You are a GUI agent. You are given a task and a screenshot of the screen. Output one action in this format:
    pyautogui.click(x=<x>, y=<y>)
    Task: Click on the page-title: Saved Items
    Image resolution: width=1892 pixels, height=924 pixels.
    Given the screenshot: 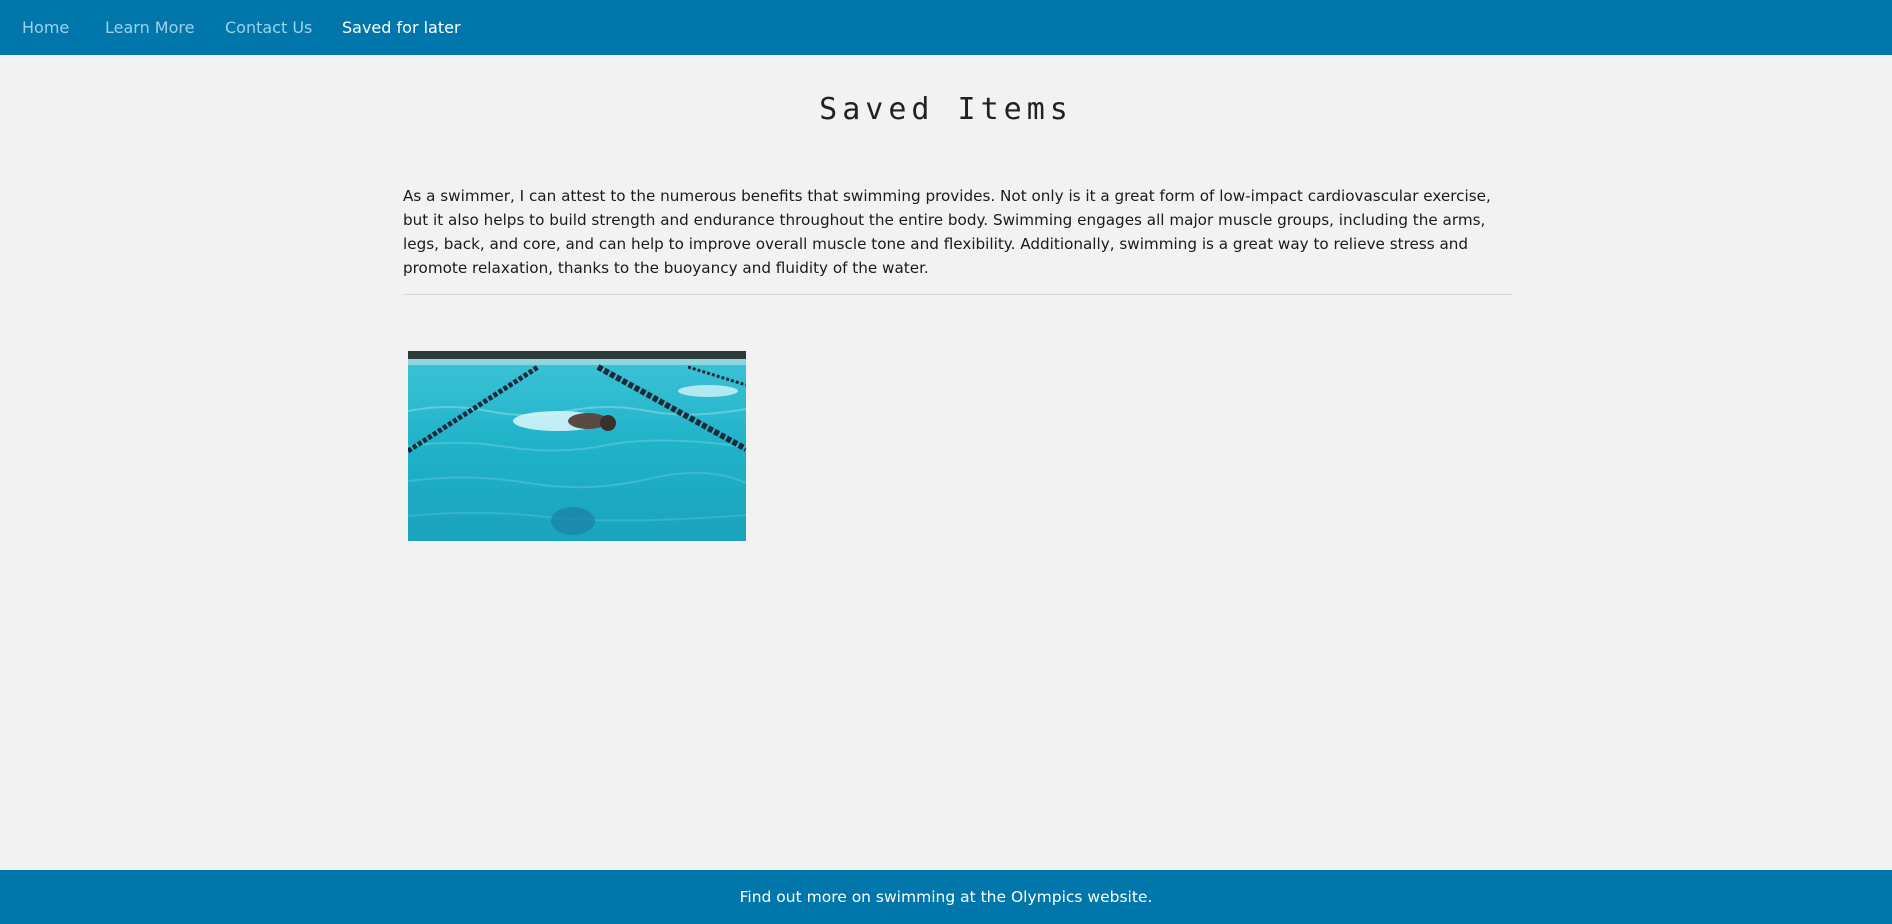 What is the action you would take?
    pyautogui.click(x=946, y=109)
    